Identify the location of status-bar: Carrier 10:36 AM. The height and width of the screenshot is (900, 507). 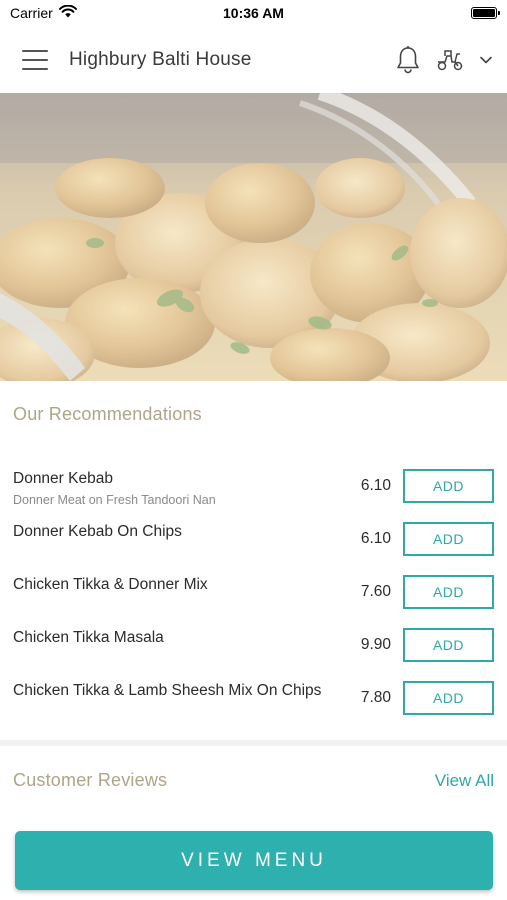
(253, 13).